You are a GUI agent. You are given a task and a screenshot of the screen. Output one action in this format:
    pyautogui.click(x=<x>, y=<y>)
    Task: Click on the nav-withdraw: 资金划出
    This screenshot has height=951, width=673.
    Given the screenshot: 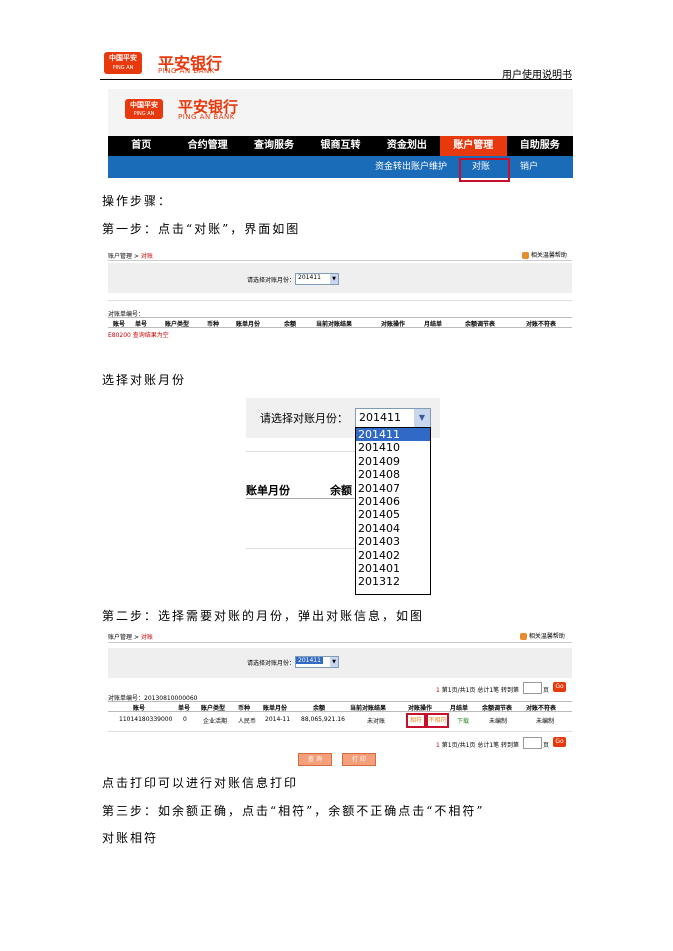 What is the action you would take?
    pyautogui.click(x=407, y=146)
    